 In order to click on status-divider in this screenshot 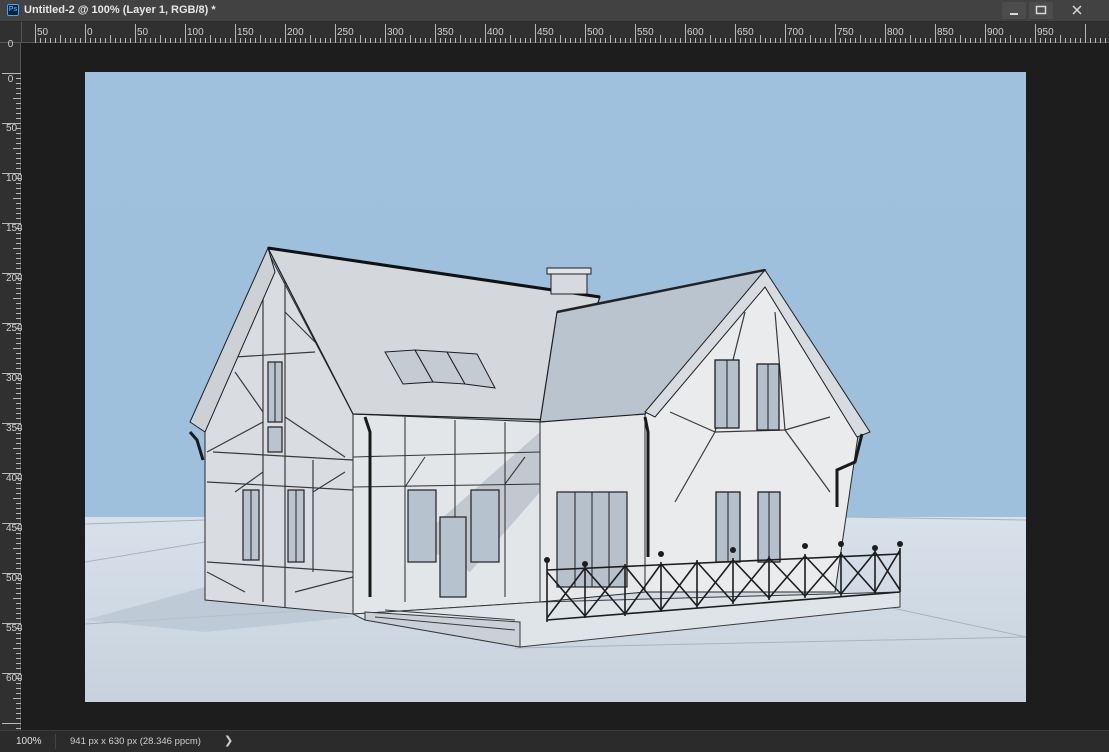, I will do `click(55, 741)`.